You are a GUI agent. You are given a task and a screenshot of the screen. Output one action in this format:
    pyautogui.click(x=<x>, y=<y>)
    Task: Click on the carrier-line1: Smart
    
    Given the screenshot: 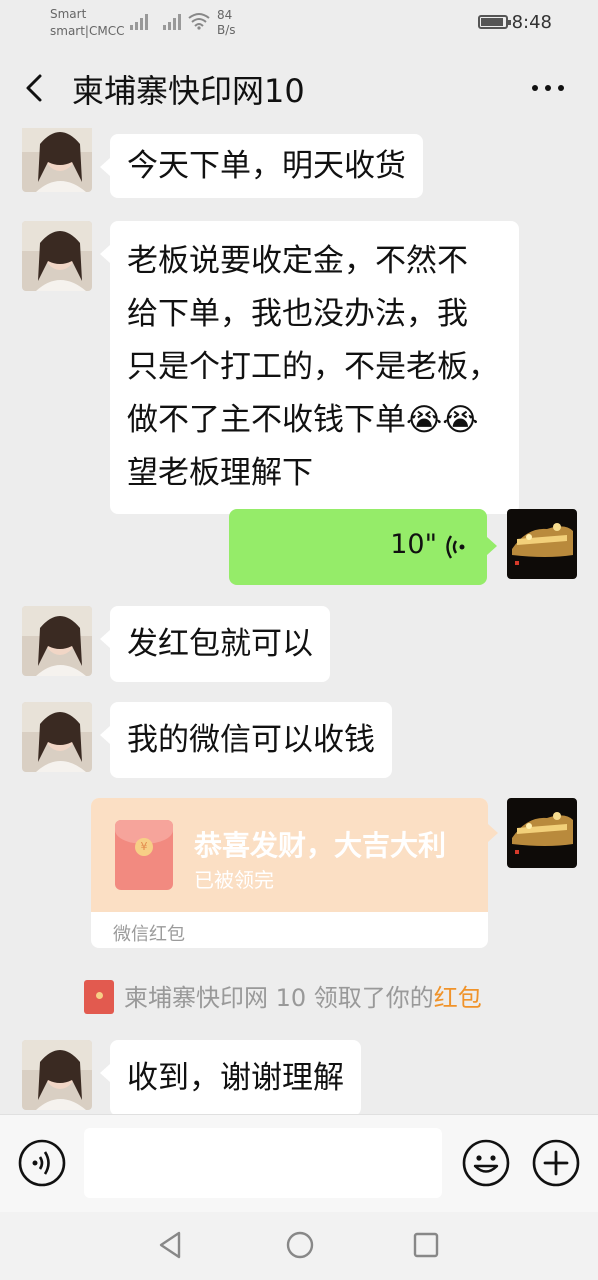 What is the action you would take?
    pyautogui.click(x=68, y=14)
    